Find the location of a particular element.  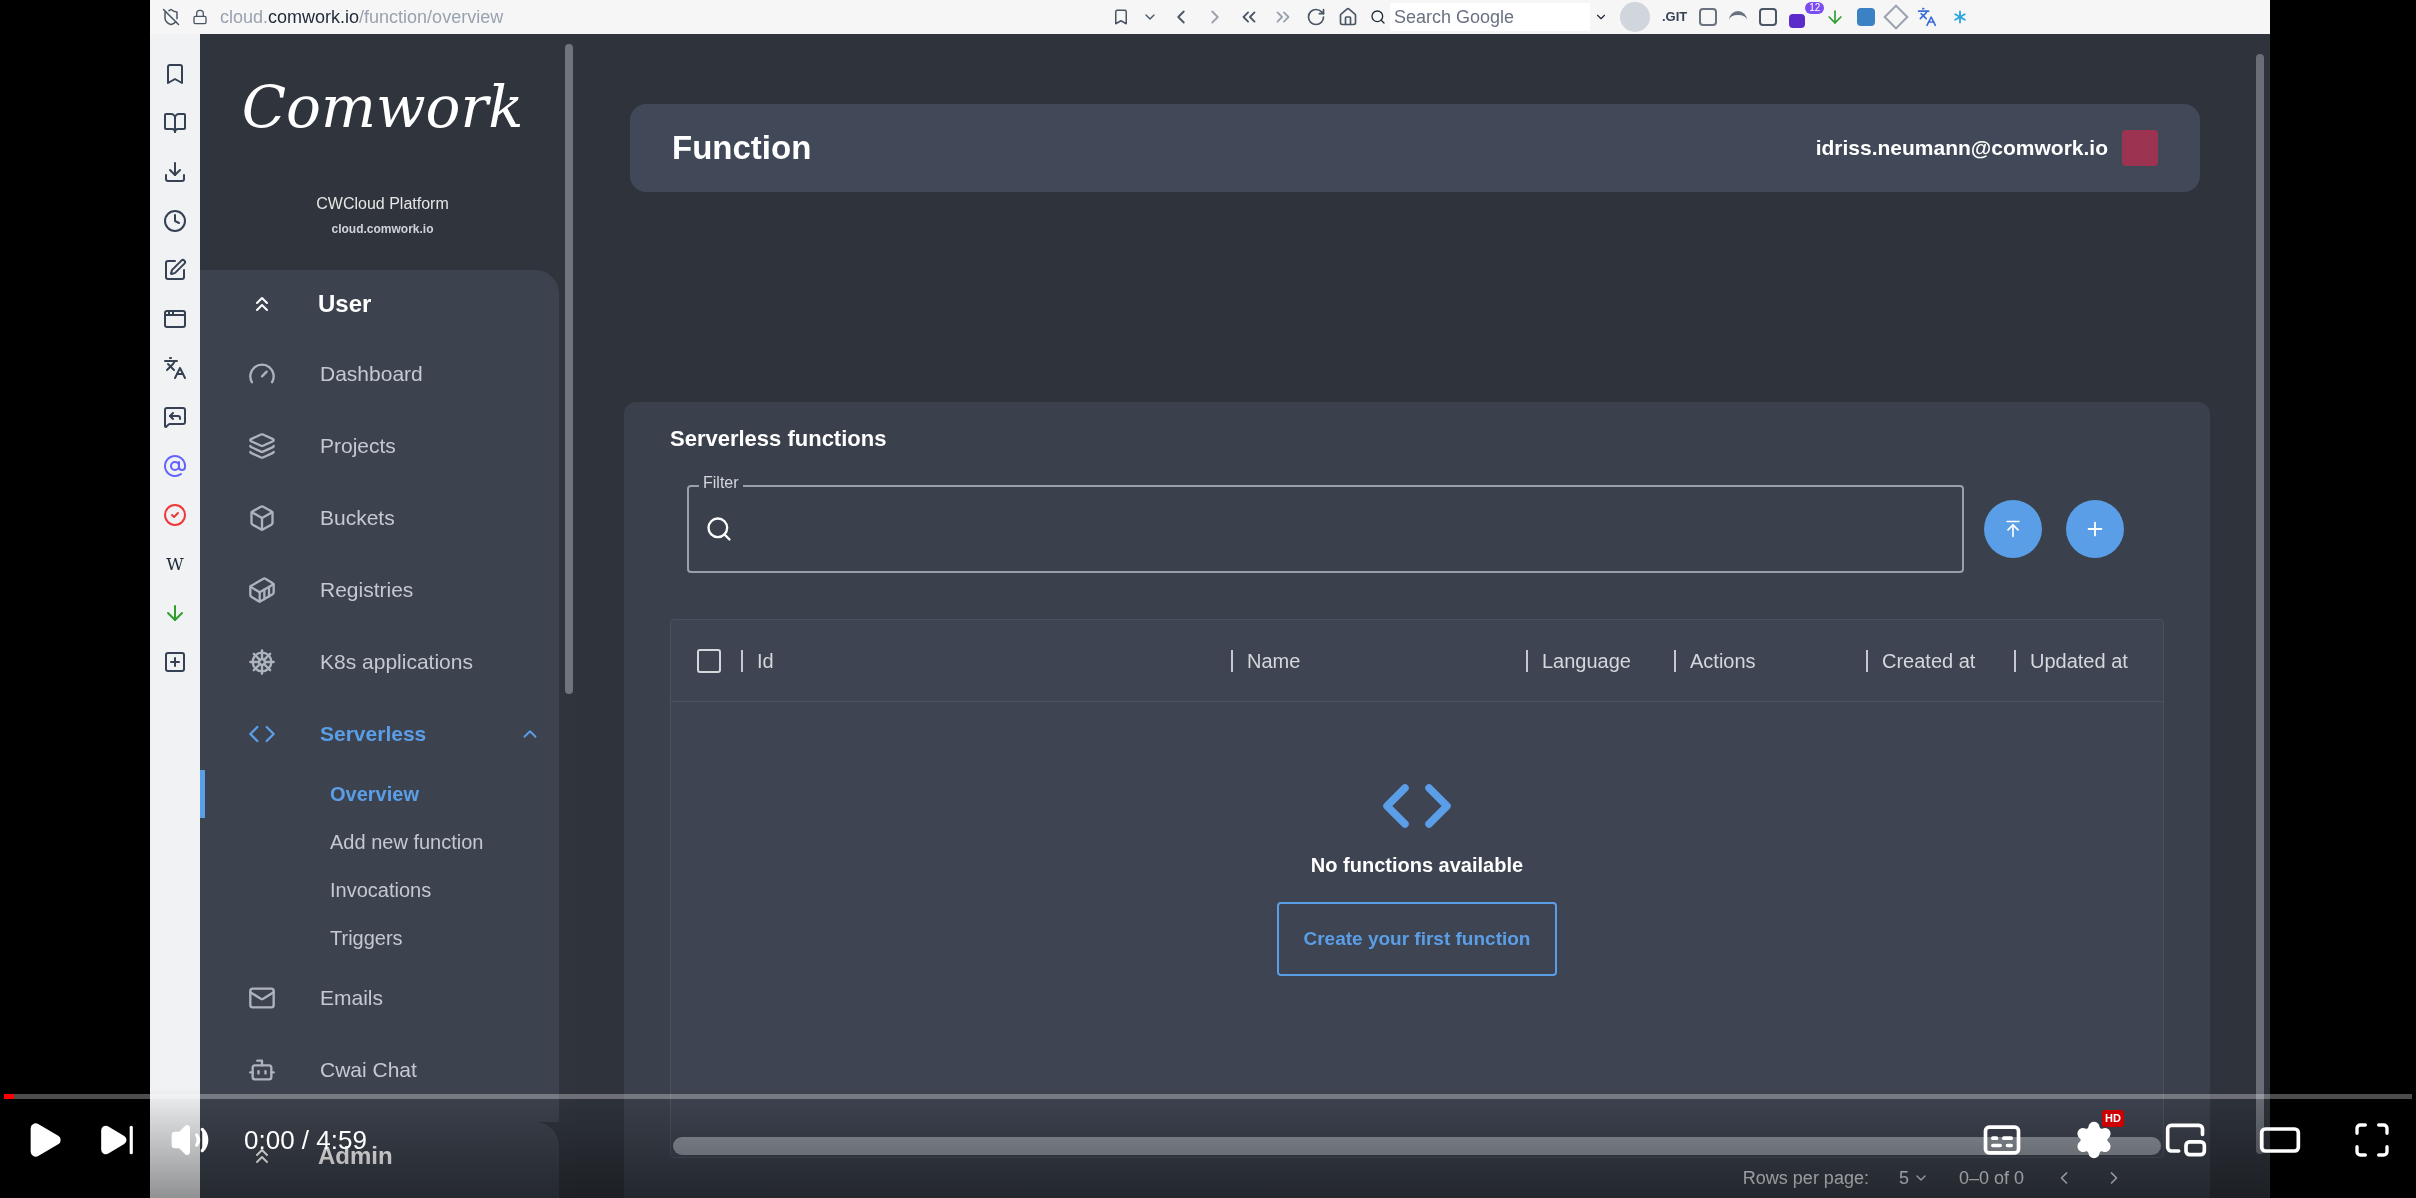

add-button is located at coordinates (2095, 529).